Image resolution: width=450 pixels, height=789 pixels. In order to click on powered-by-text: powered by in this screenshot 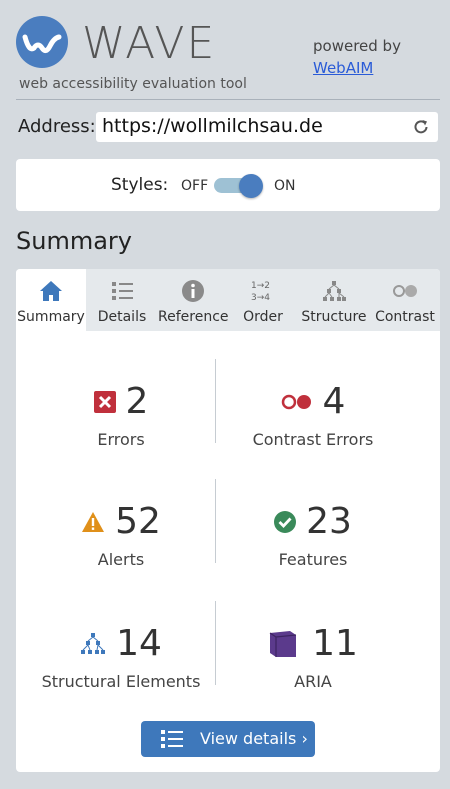, I will do `click(357, 46)`.